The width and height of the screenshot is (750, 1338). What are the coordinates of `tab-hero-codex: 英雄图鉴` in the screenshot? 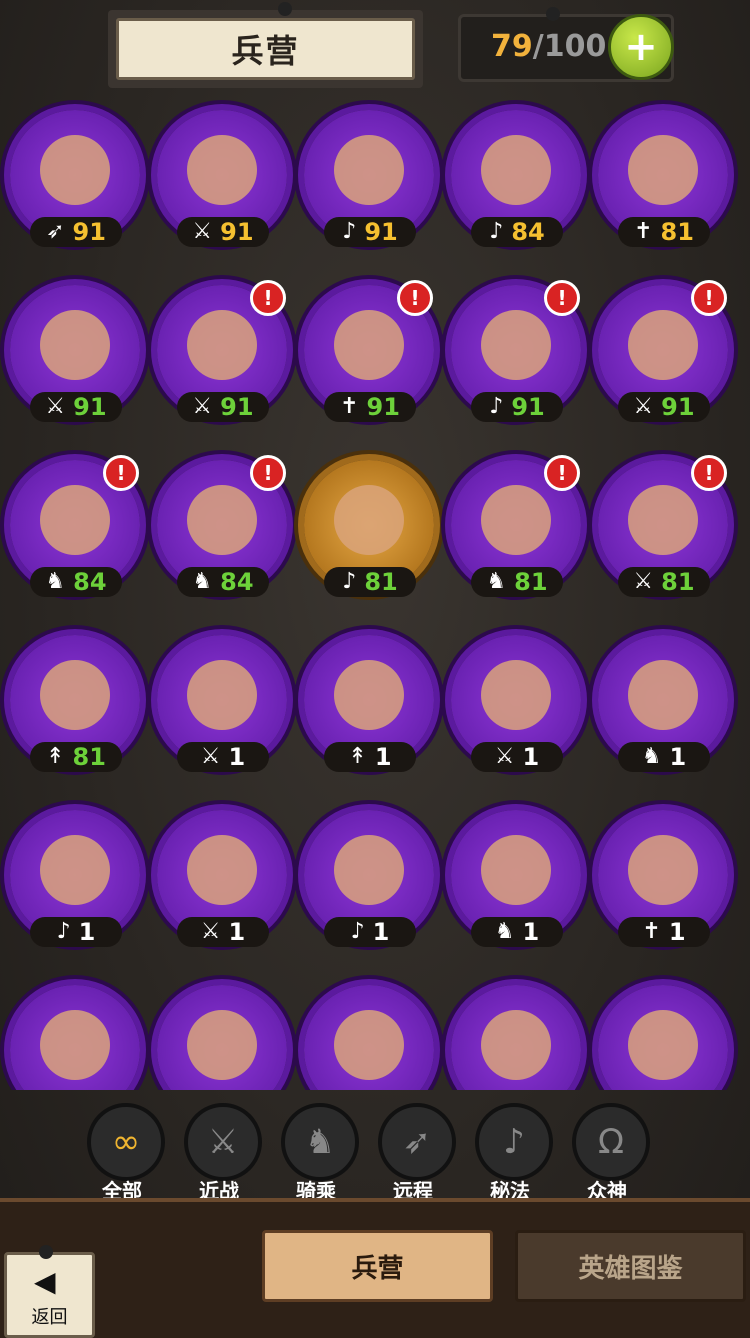 It's located at (630, 1266).